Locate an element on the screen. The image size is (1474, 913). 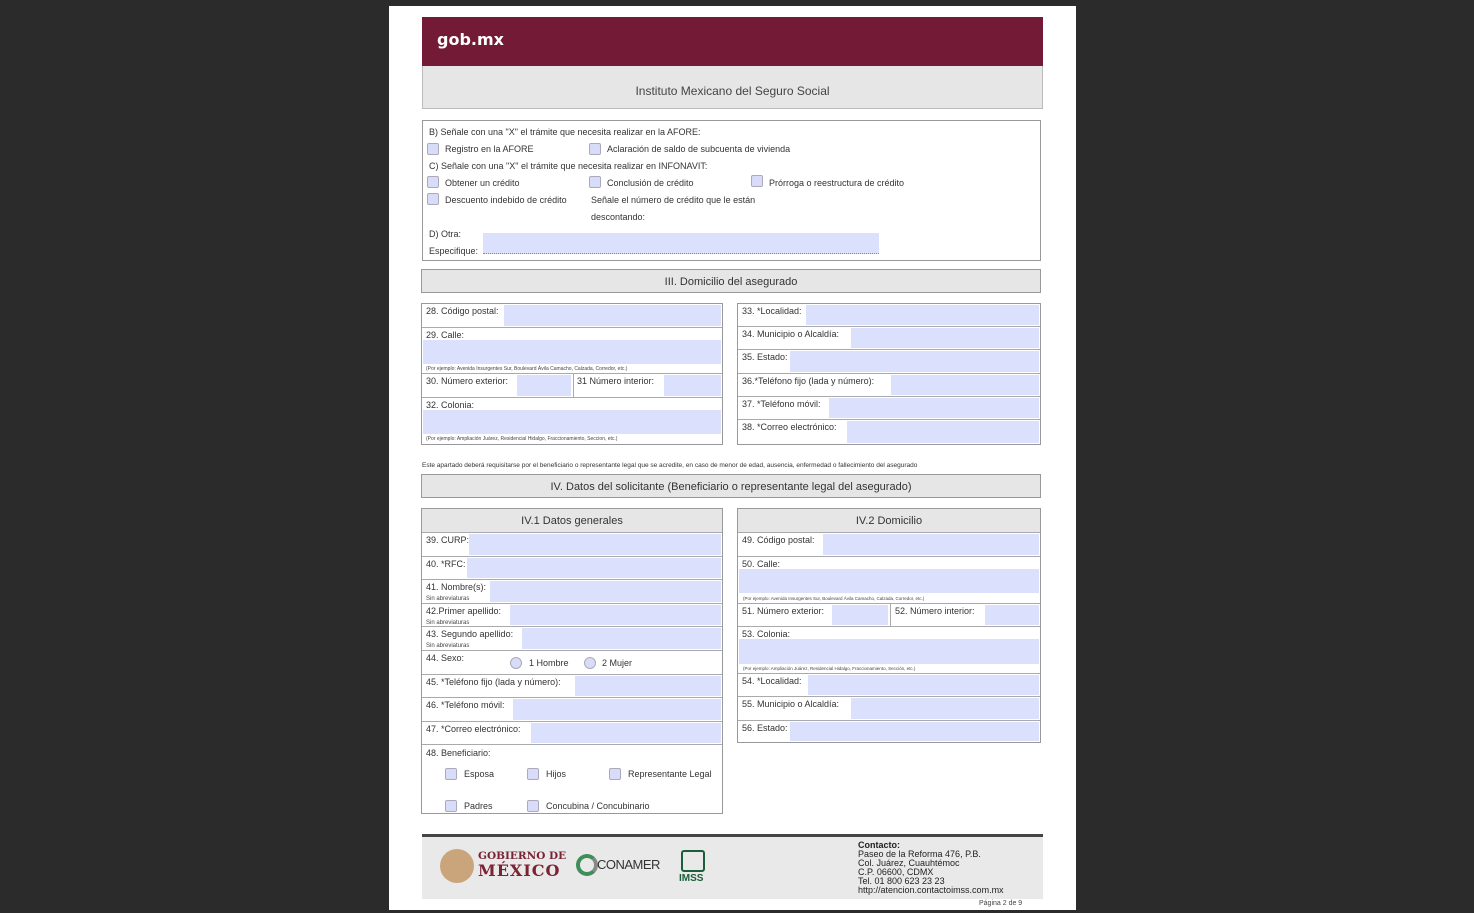
tel-movil-label: 37. *Teléfono móvil: is located at coordinates (781, 404).